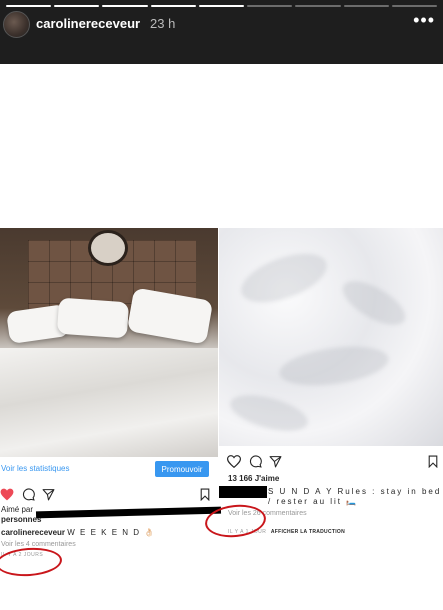  Describe the element at coordinates (16, 24) in the screenshot. I see `avatar` at that location.